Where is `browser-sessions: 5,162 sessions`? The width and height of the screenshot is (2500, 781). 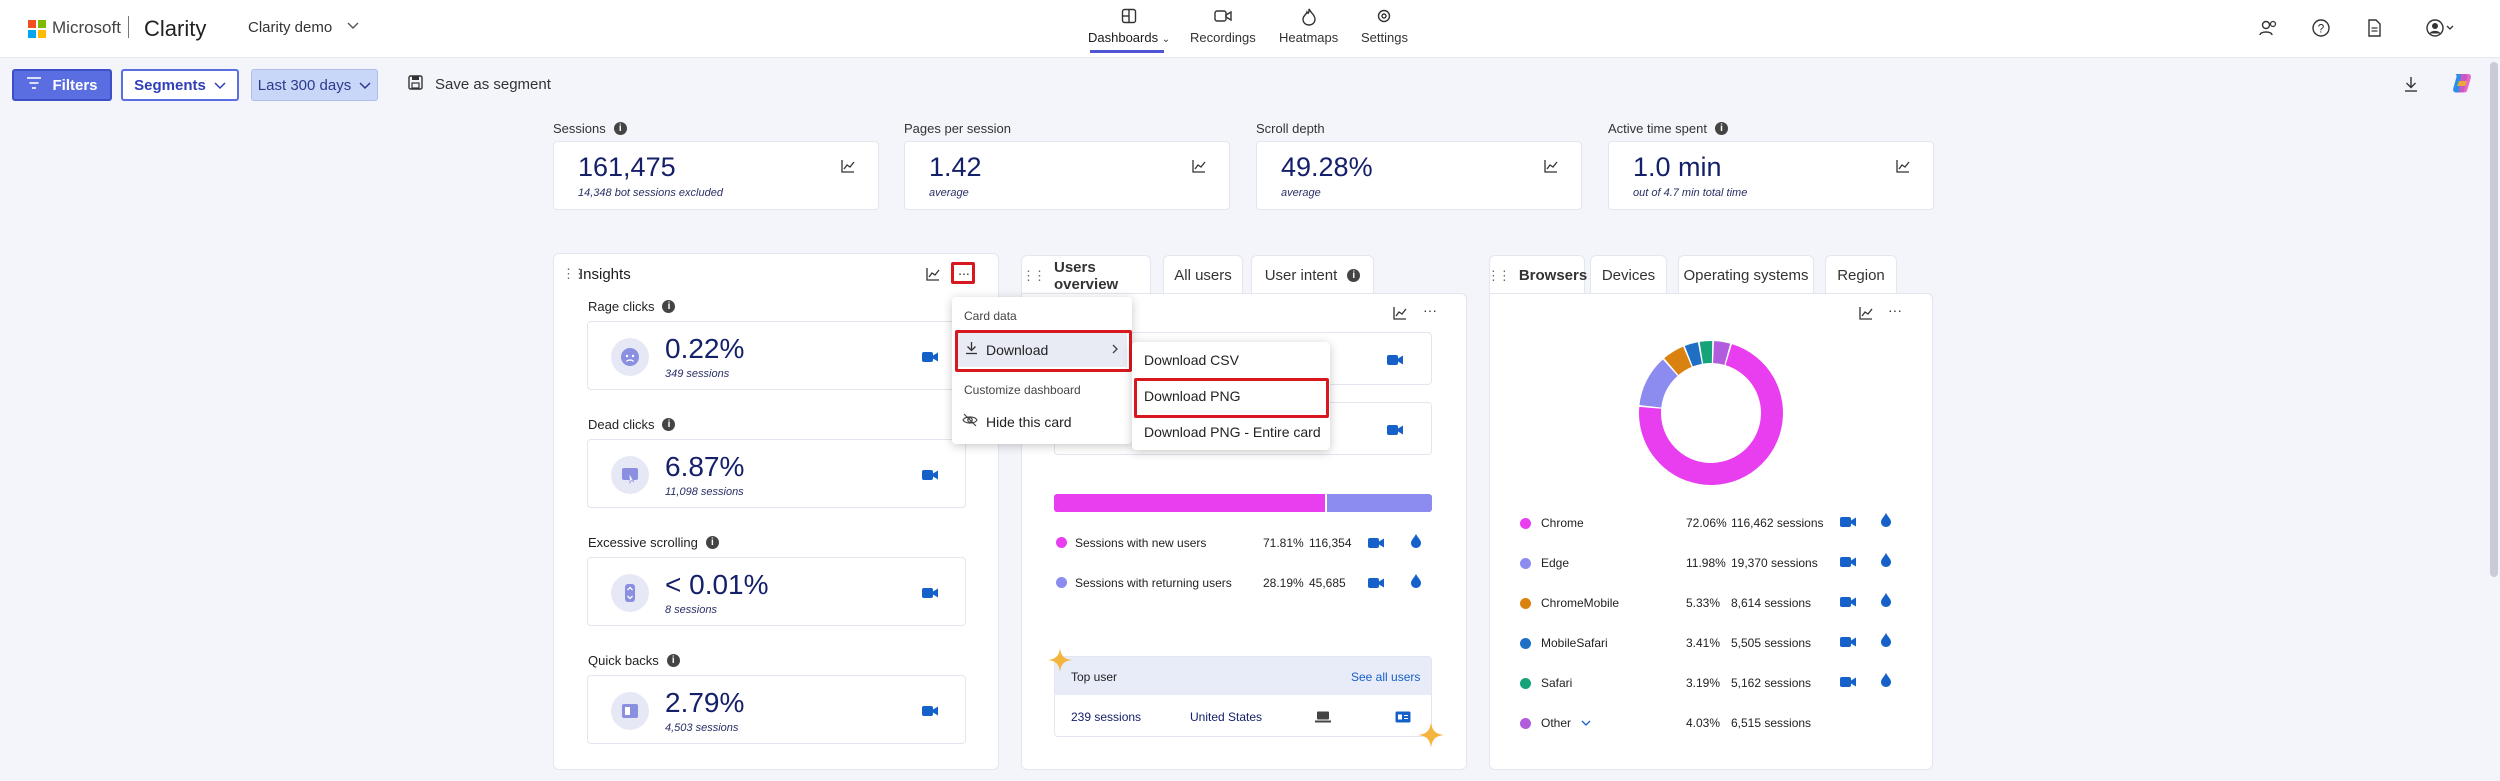
browser-sessions: 5,162 sessions is located at coordinates (1771, 683).